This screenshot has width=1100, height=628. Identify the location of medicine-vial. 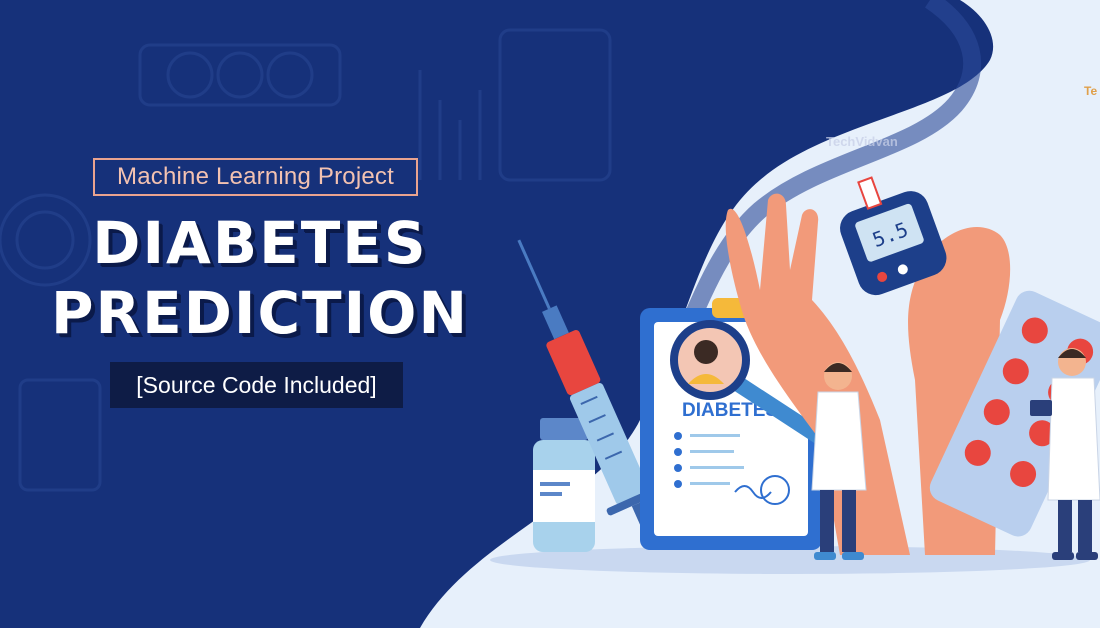
(564, 485).